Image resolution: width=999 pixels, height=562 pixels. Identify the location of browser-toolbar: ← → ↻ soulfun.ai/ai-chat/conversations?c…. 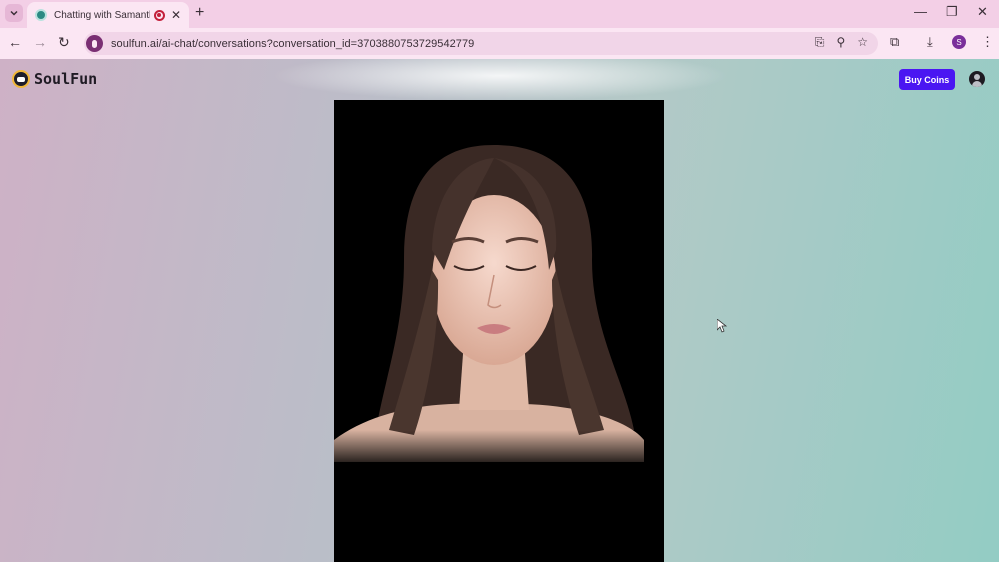
(499, 43).